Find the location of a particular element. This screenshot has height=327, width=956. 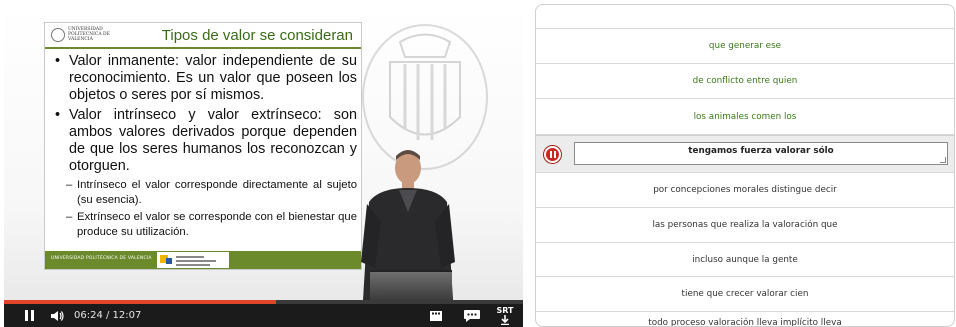

slide-footer: UNIVERSIDAD POLITÉCNICA DE VALENCIA is located at coordinates (203, 260).